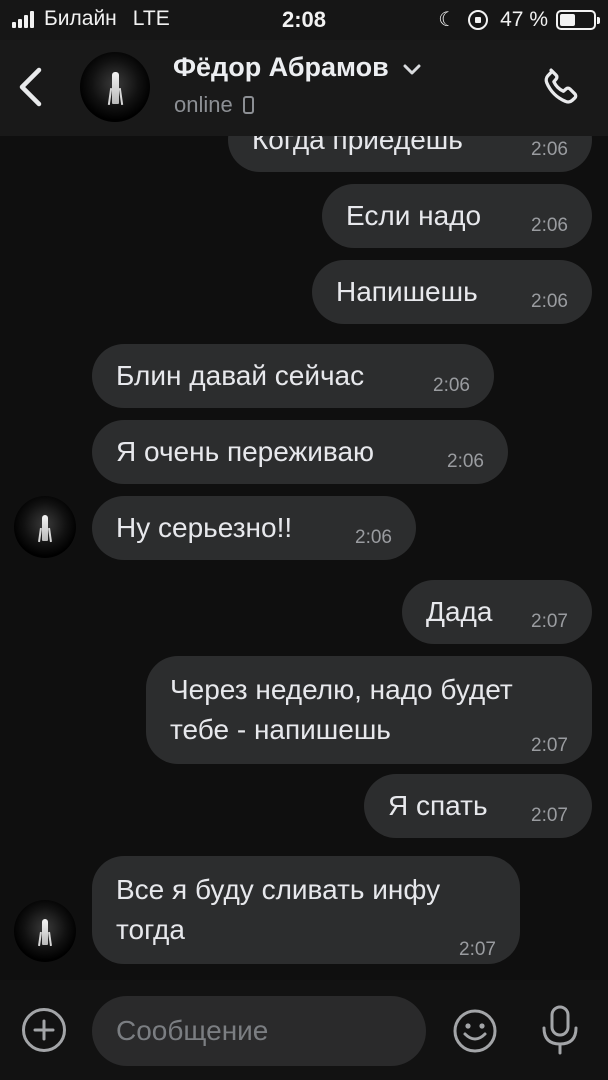 This screenshot has height=1080, width=608. I want to click on message-bubble-outgoing: Когда приедешь 2:06, so click(410, 154).